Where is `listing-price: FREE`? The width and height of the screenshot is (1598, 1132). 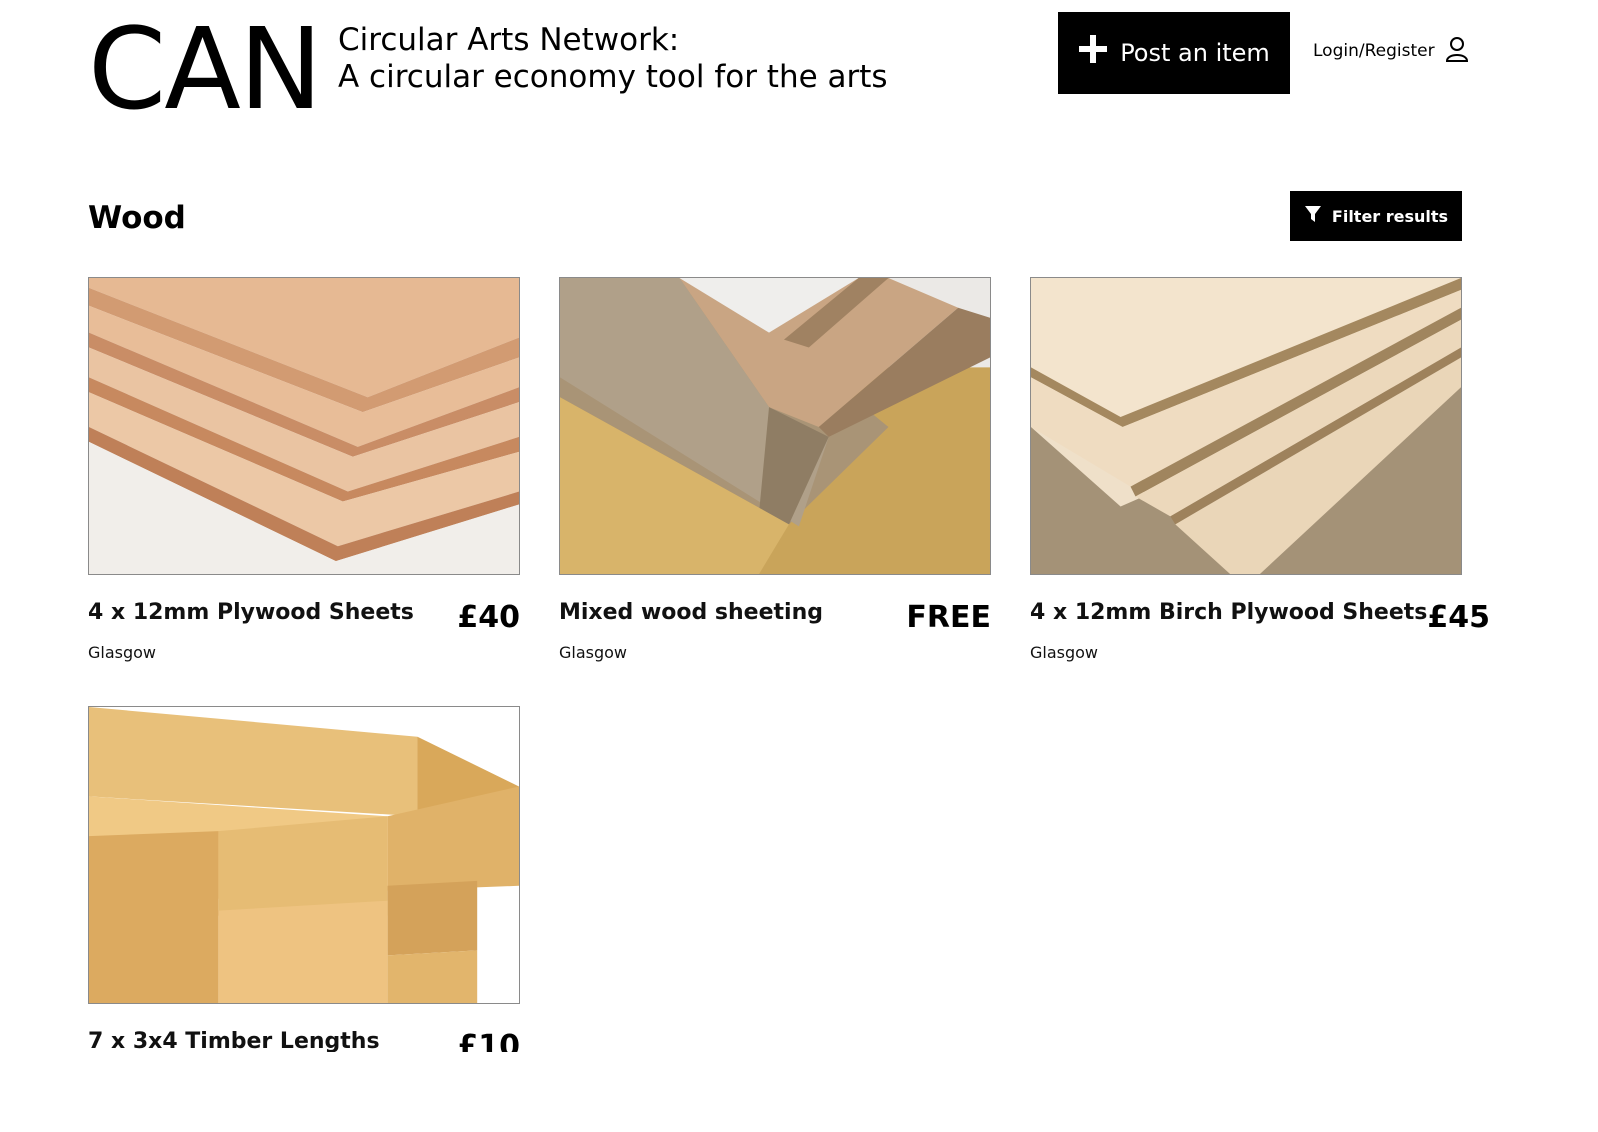 listing-price: FREE is located at coordinates (948, 617).